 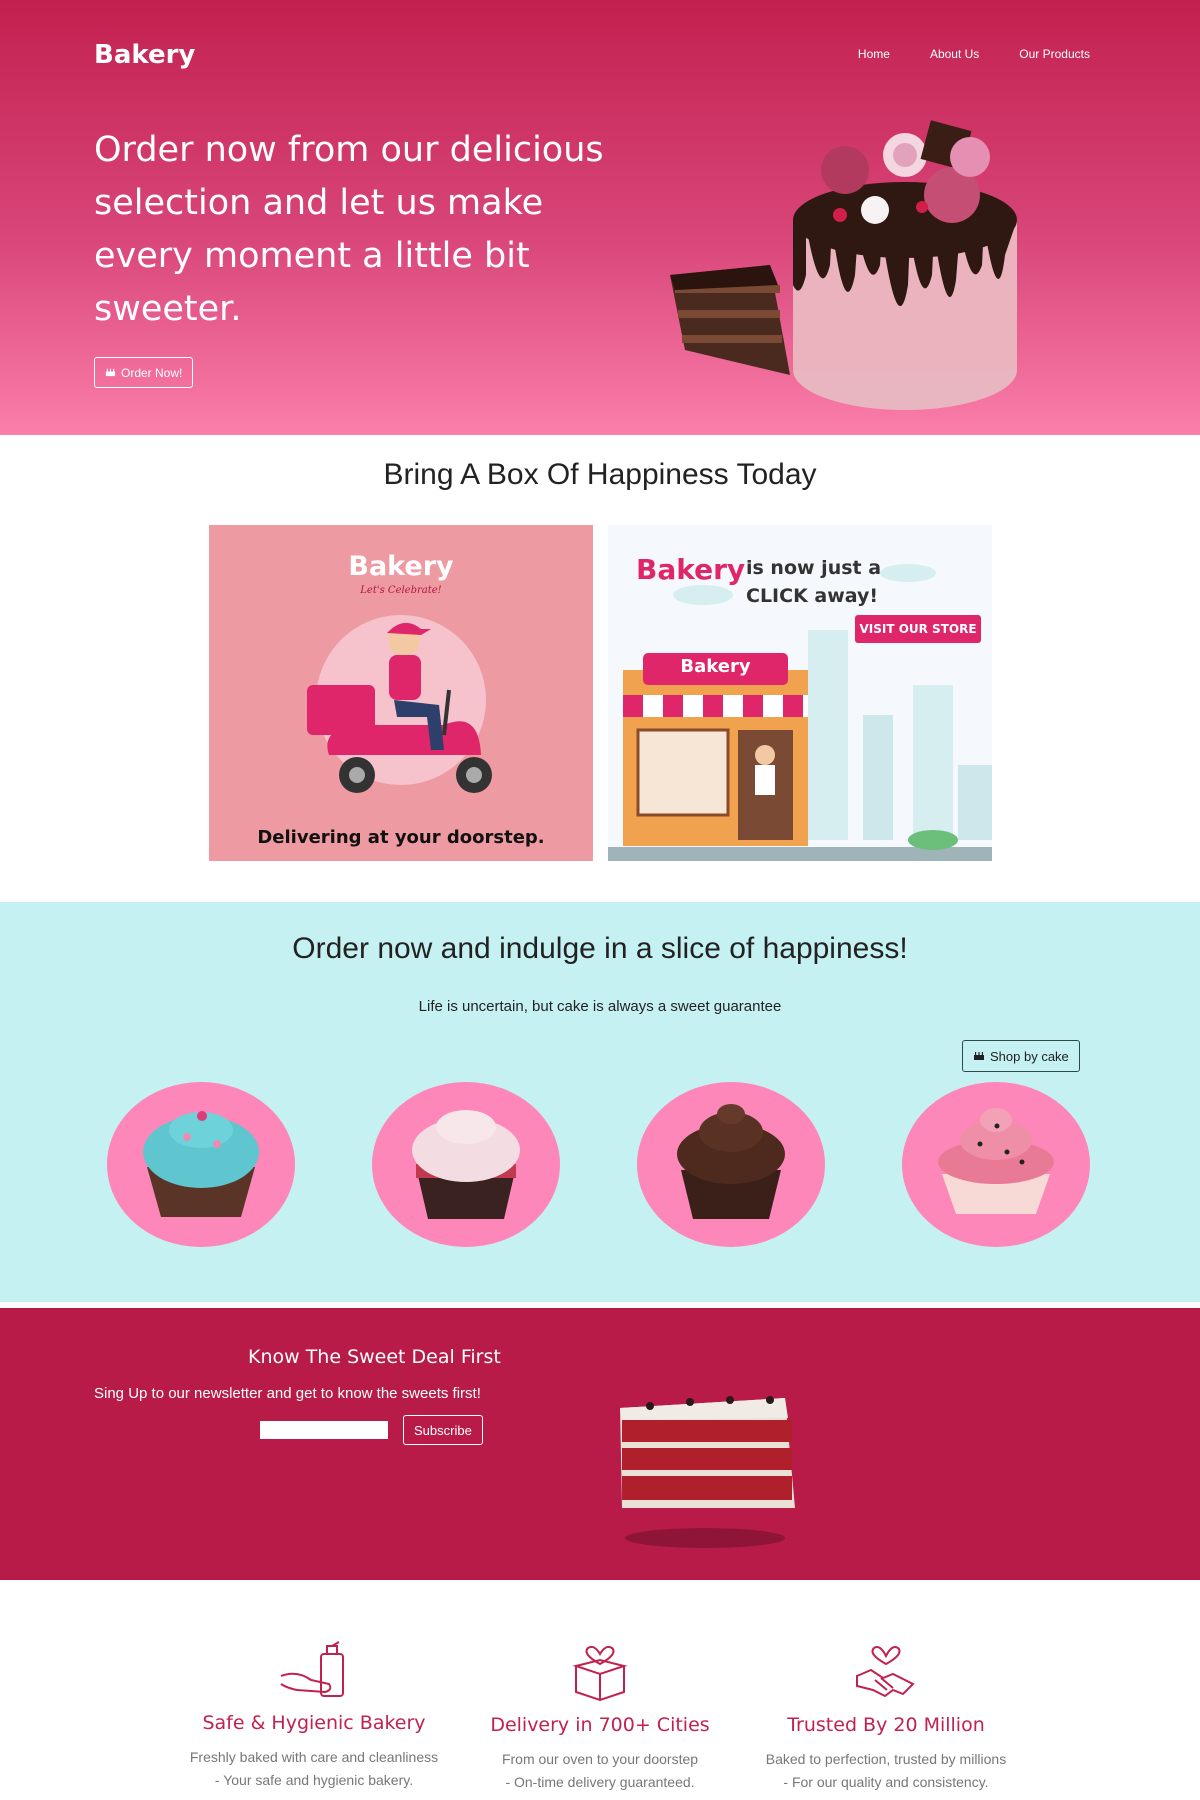 What do you see at coordinates (886, 1759) in the screenshot?
I see `feature-desc-line-1: Baked to perfection, trusted by millions` at bounding box center [886, 1759].